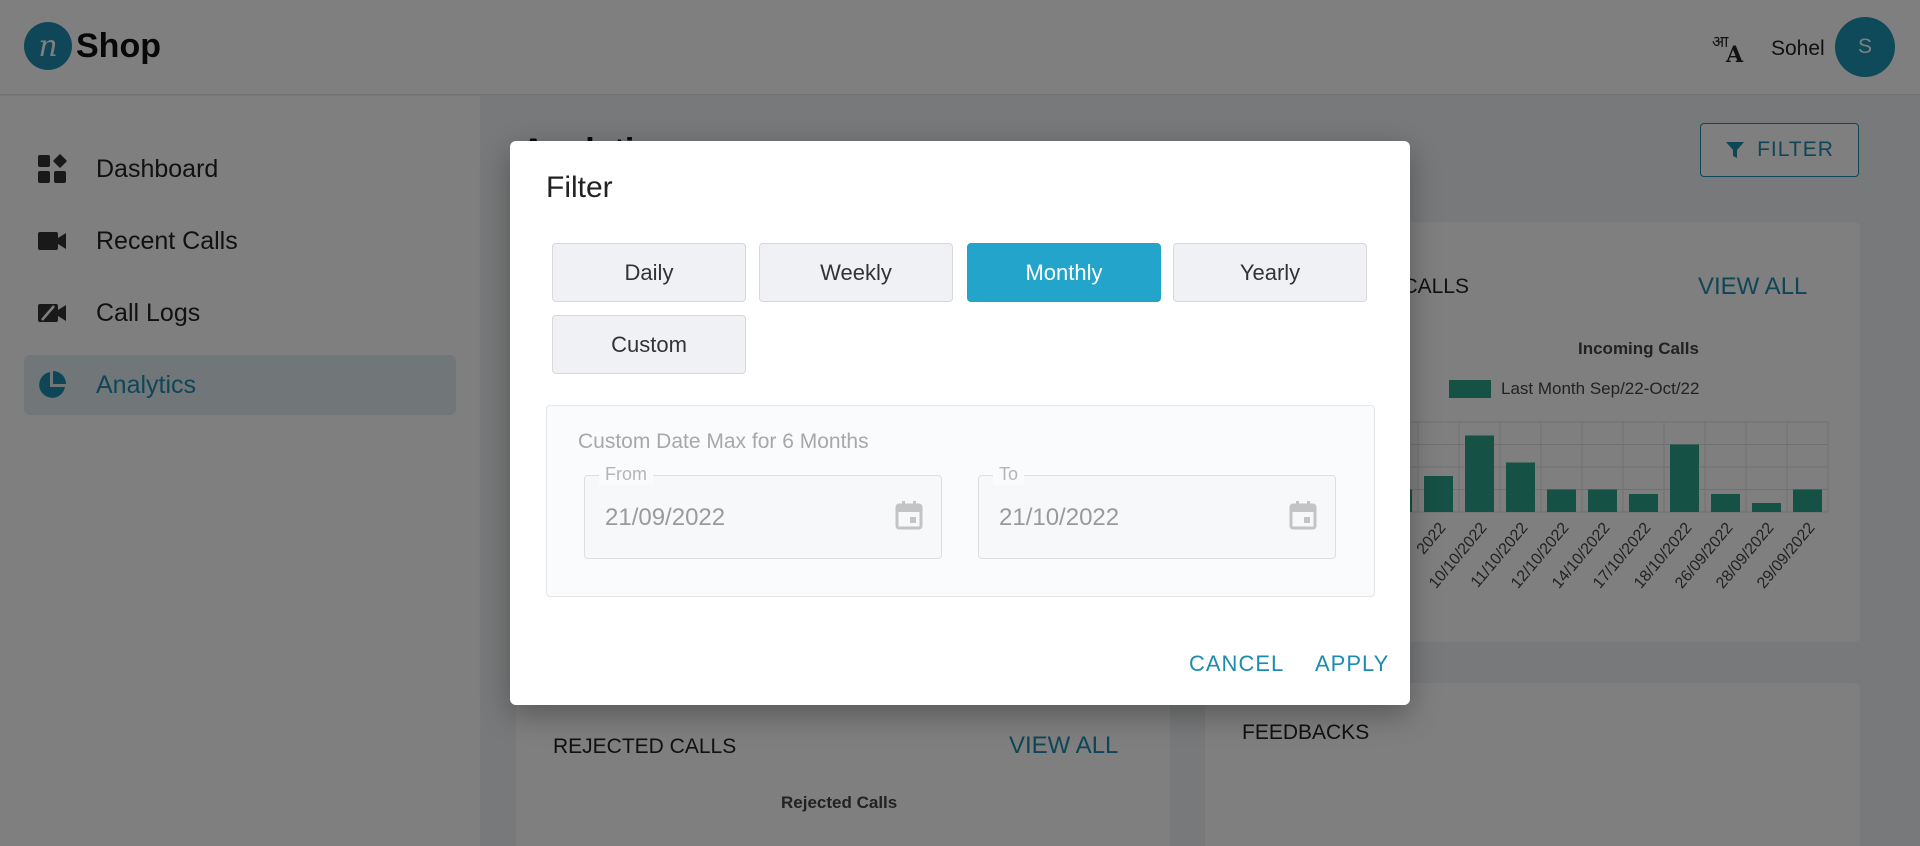 This screenshot has height=846, width=1920. Describe the element at coordinates (1059, 517) in the screenshot. I see `to-date-value: 21/10/2022` at that location.